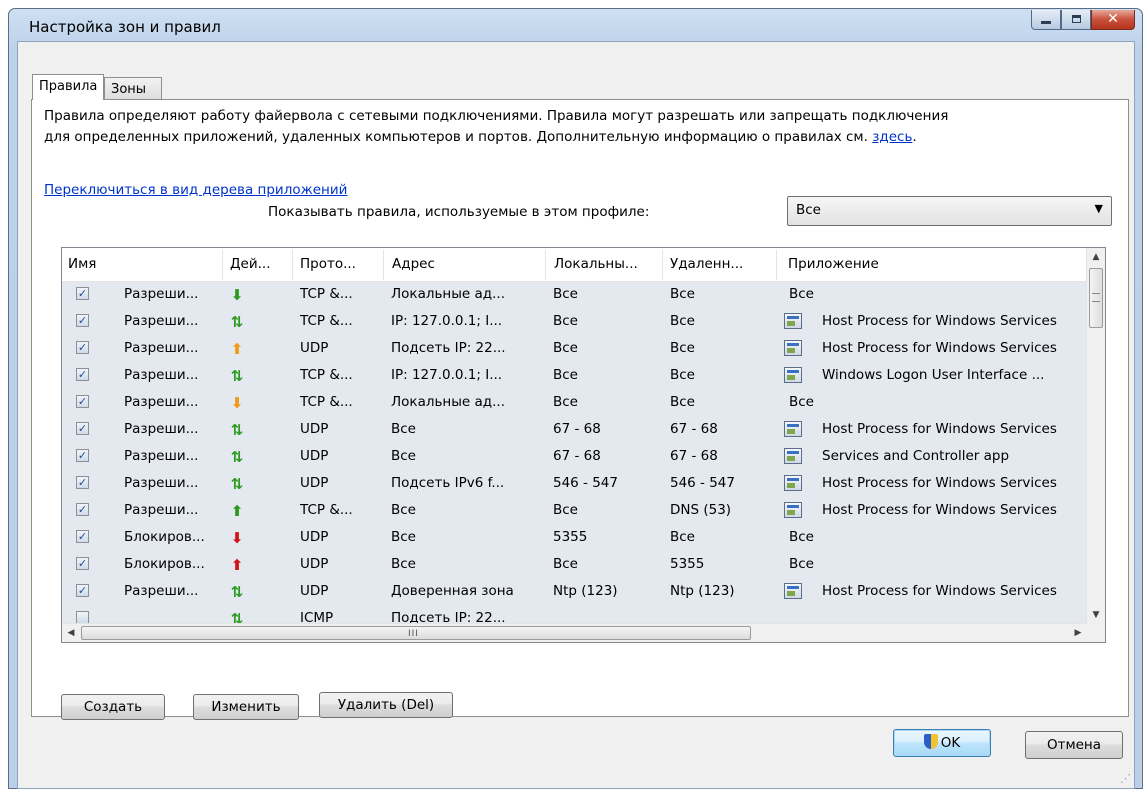 This screenshot has height=789, width=1143. What do you see at coordinates (416, 633) in the screenshot?
I see `horizontal-scroll-thumb: III` at bounding box center [416, 633].